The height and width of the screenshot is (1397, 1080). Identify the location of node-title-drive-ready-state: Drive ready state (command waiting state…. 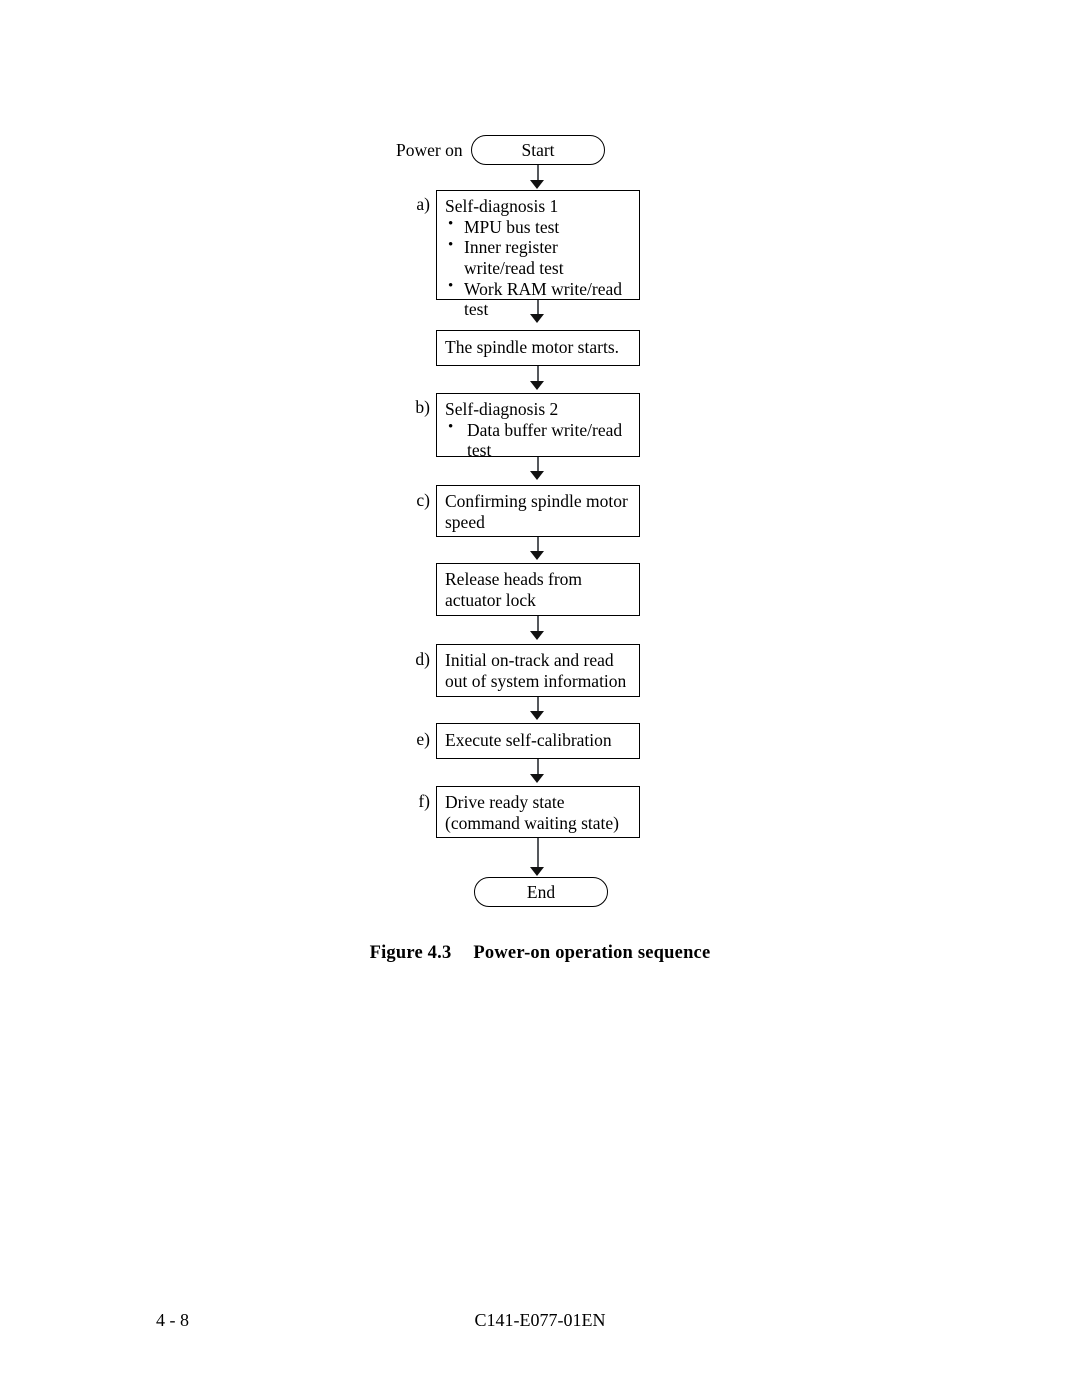
(532, 812).